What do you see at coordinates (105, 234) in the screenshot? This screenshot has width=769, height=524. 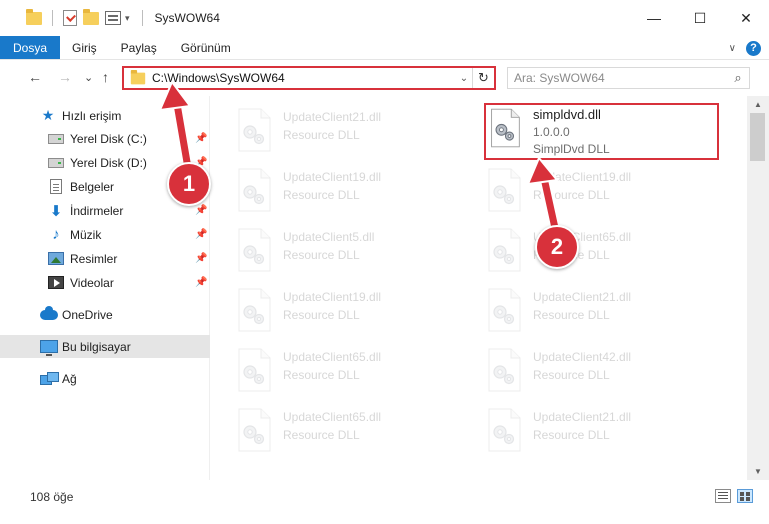 I see `sidebar-item-music: ♪ Müzik 📌` at bounding box center [105, 234].